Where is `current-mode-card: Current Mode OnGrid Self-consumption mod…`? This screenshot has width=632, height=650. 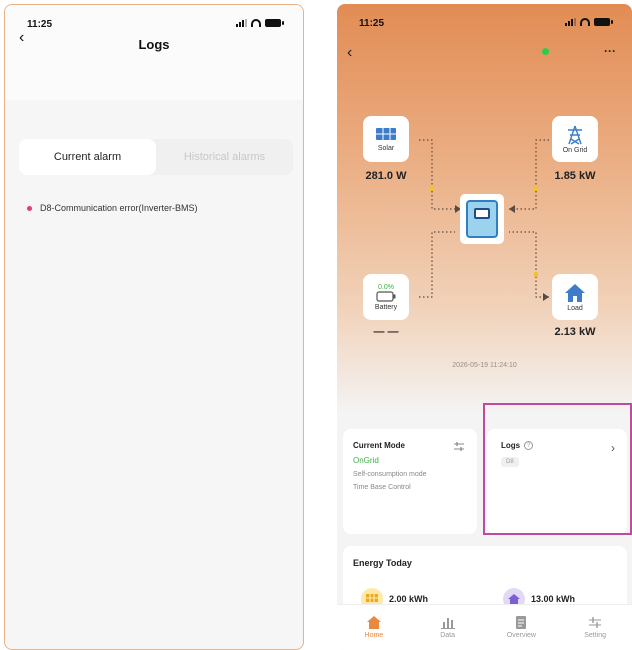
current-mode-card: Current Mode OnGrid Self-consumption mod… is located at coordinates (410, 481).